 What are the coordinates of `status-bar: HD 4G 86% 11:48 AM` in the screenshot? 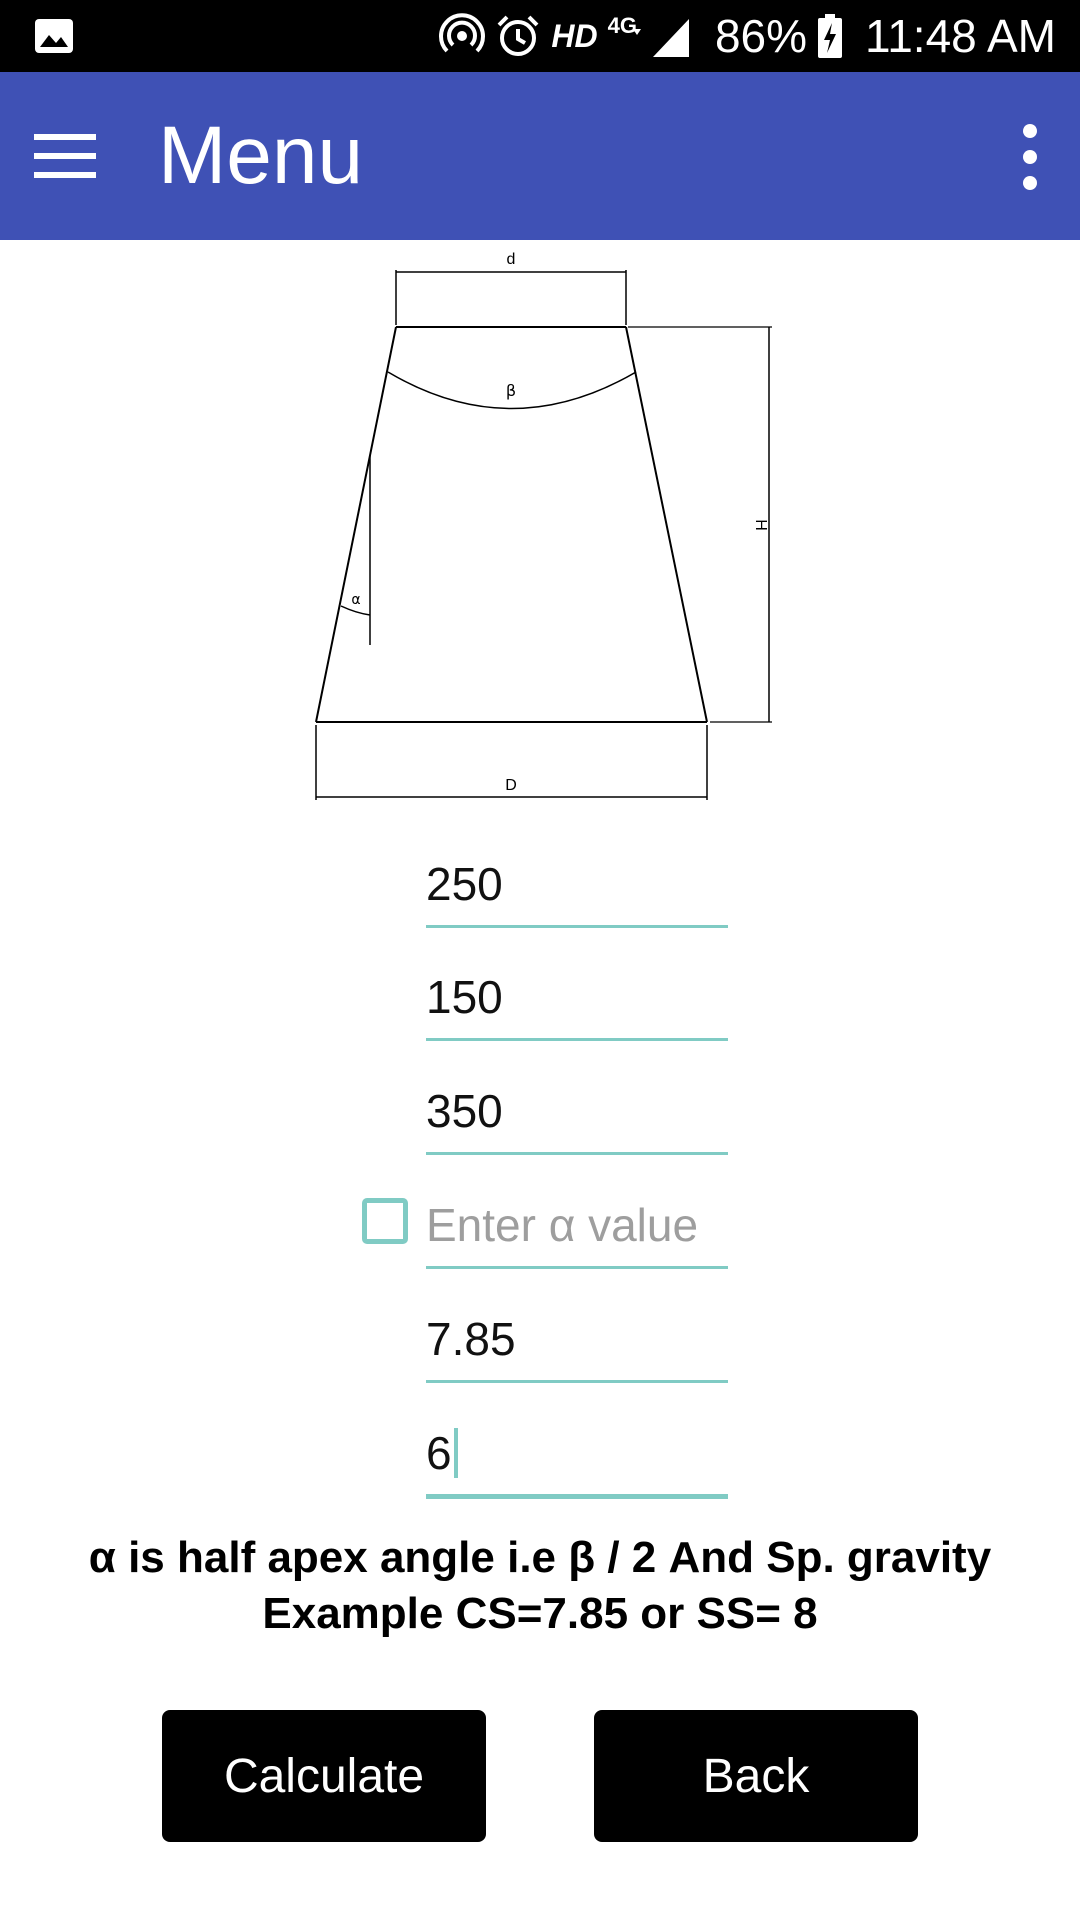 It's located at (540, 36).